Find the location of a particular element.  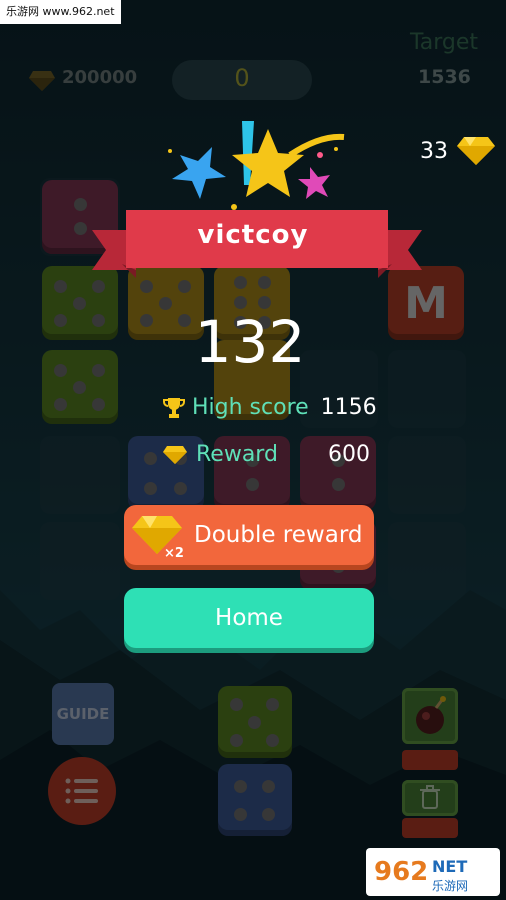

high-score-row: High score 1156 is located at coordinates (269, 407).